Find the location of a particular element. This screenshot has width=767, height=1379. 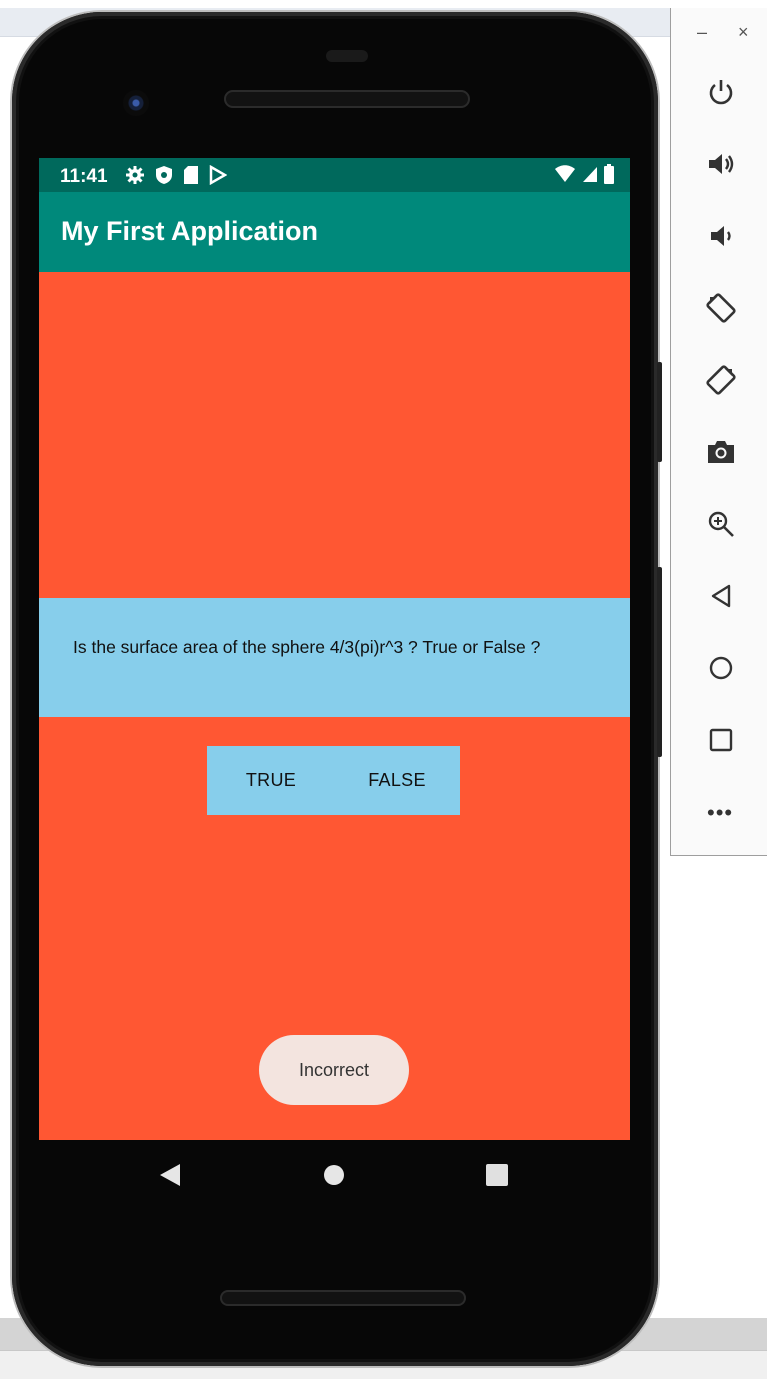

volume-up-button is located at coordinates (721, 164).